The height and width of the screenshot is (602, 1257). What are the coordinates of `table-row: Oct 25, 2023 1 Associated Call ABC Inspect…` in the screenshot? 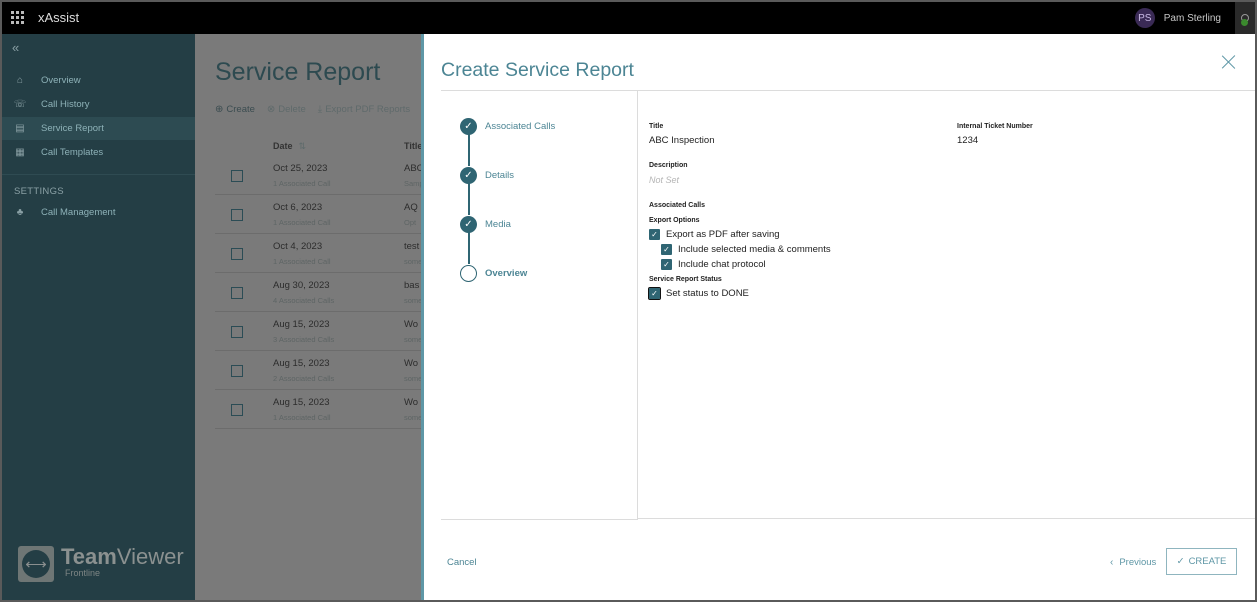 It's located at (318, 175).